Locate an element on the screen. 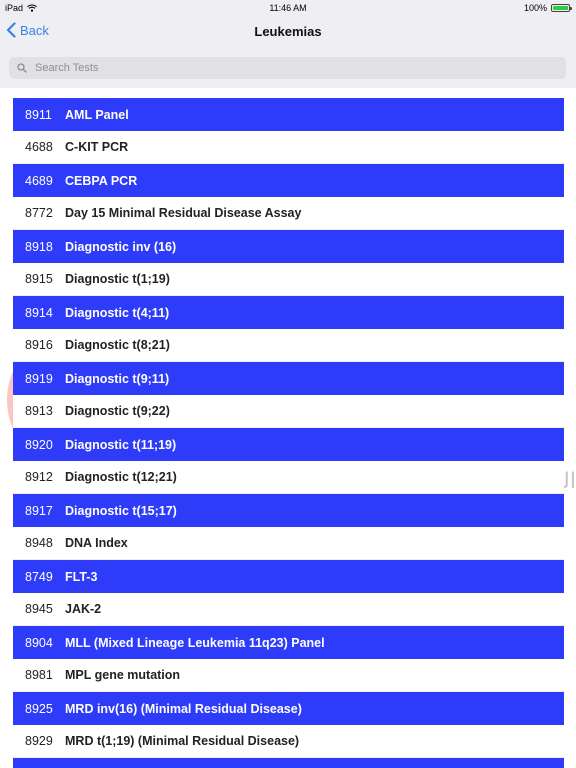 Image resolution: width=576 pixels, height=768 pixels. test-name: C-KIT PCR is located at coordinates (97, 147).